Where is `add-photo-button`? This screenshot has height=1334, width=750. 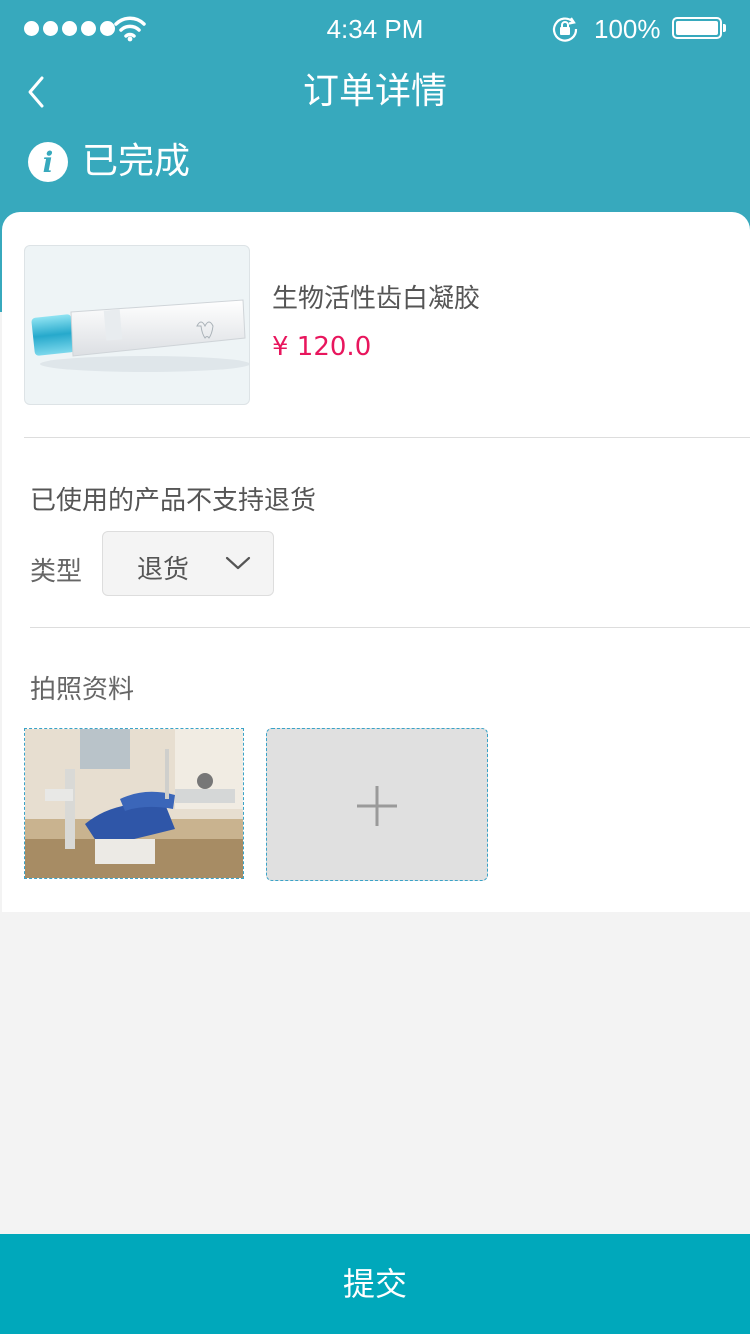 add-photo-button is located at coordinates (377, 804).